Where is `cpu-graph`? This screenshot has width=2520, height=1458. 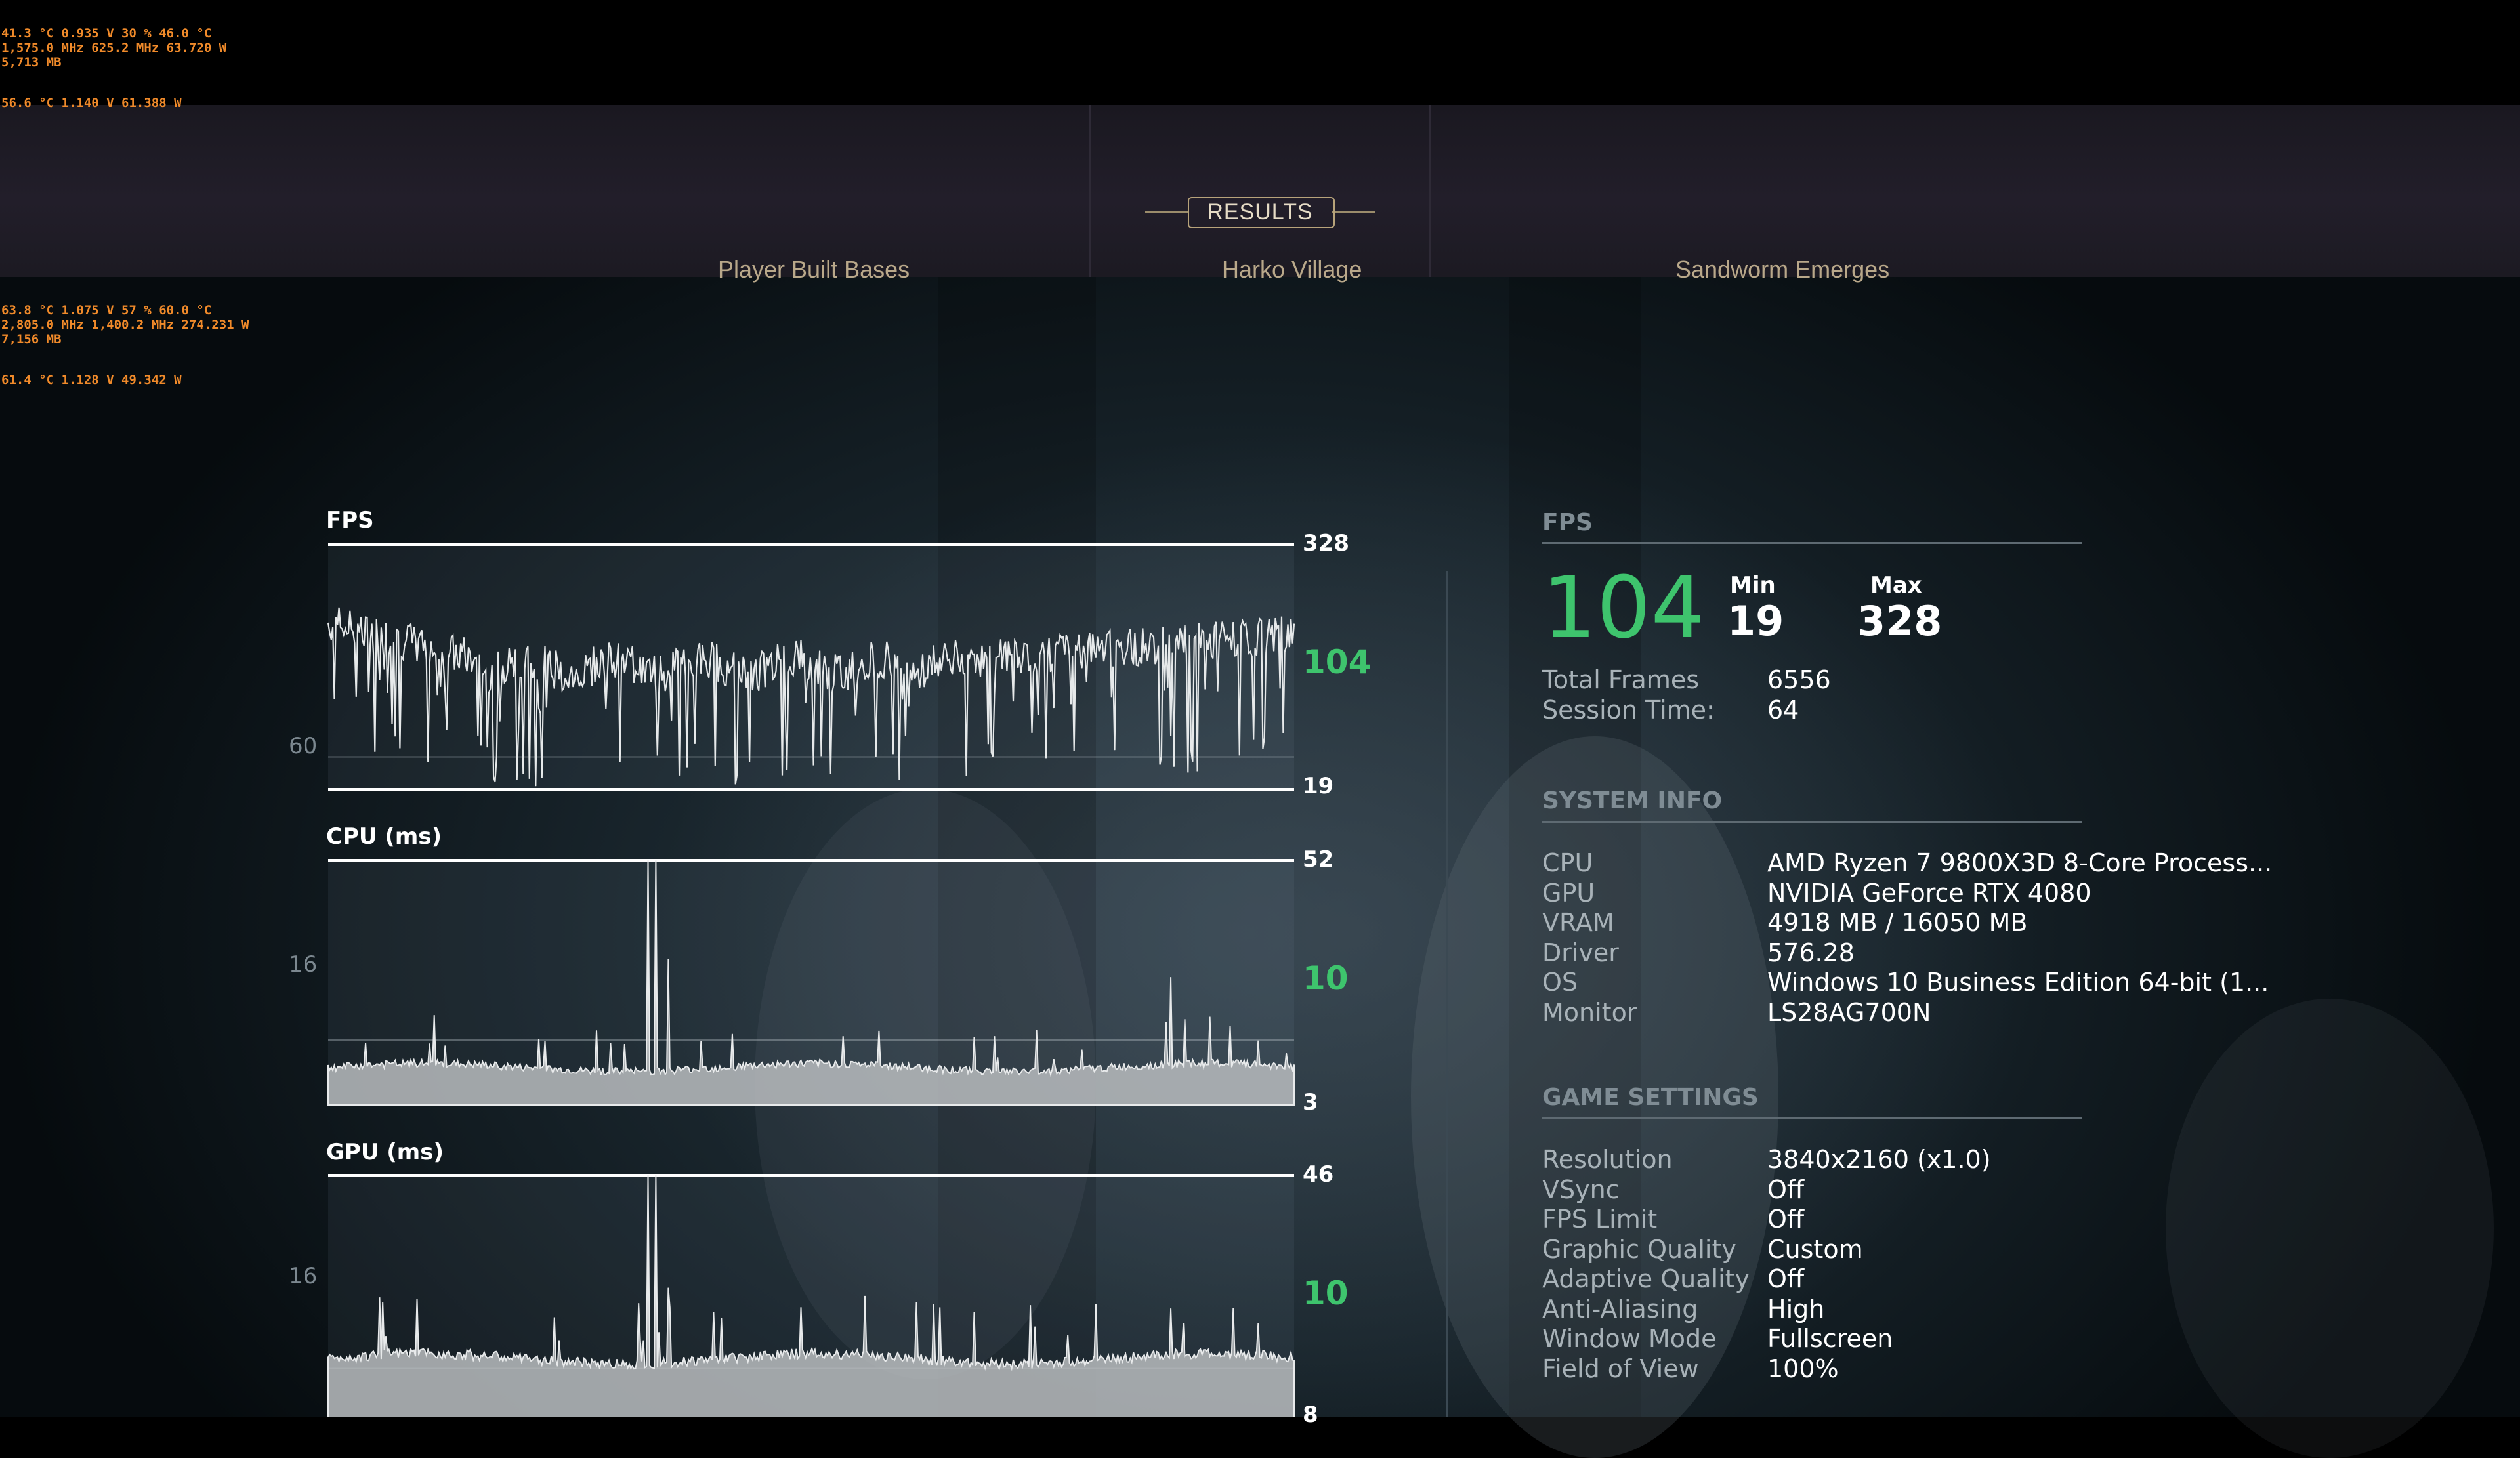
cpu-graph is located at coordinates (811, 982).